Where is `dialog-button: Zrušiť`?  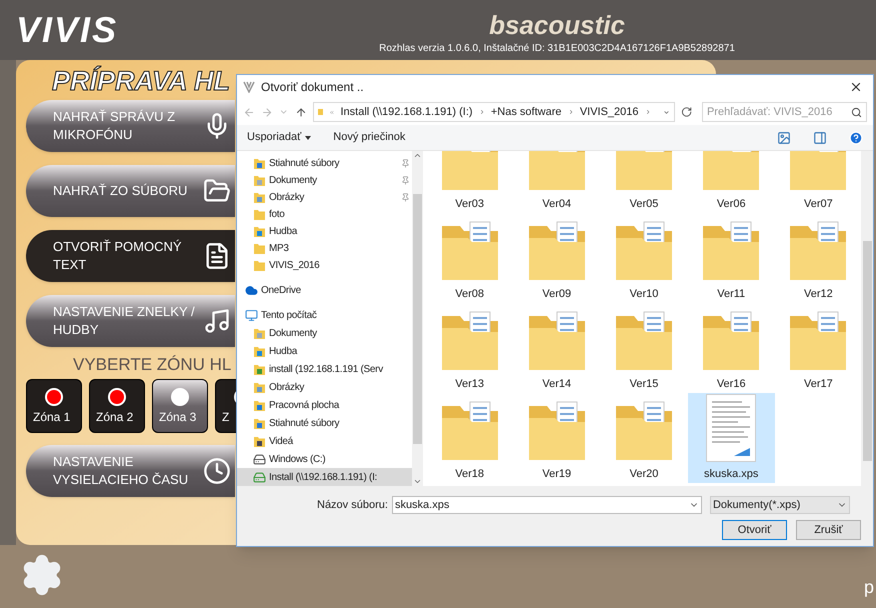 dialog-button: Zrušiť is located at coordinates (828, 530).